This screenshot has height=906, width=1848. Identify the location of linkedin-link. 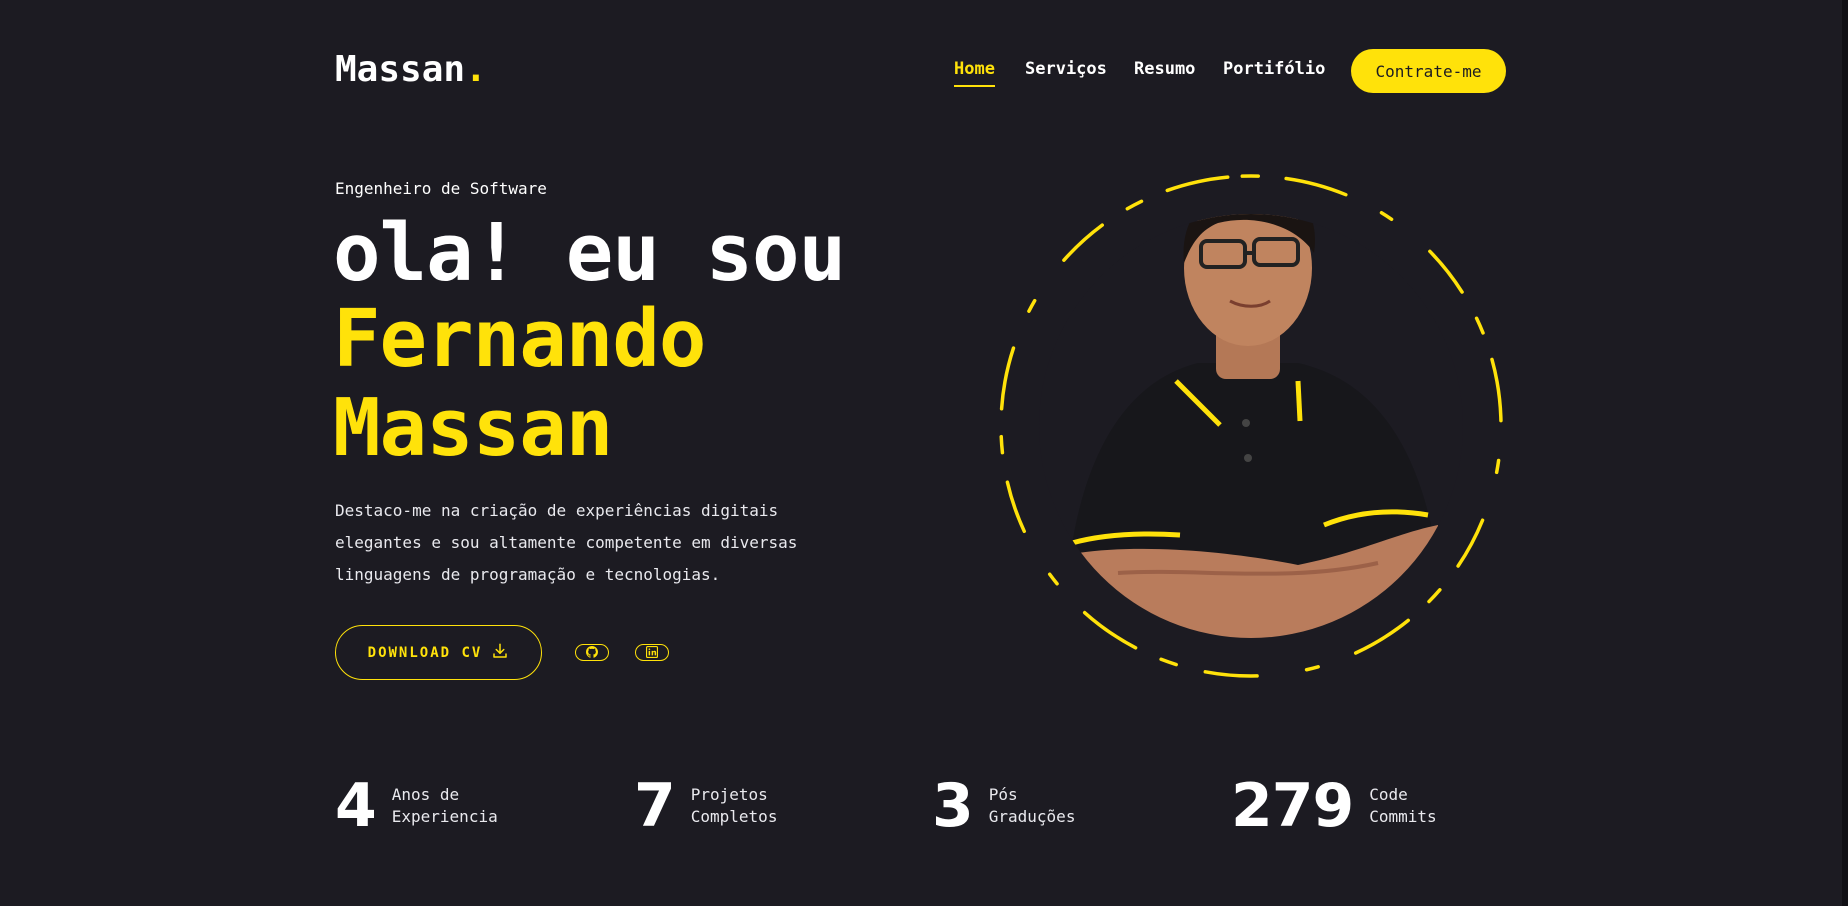
(652, 652).